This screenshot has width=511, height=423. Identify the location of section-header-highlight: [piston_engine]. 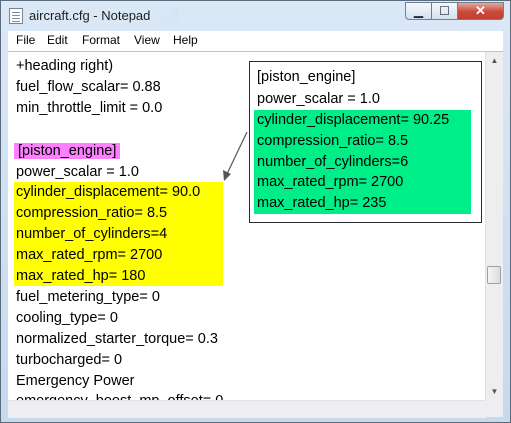
(67, 151).